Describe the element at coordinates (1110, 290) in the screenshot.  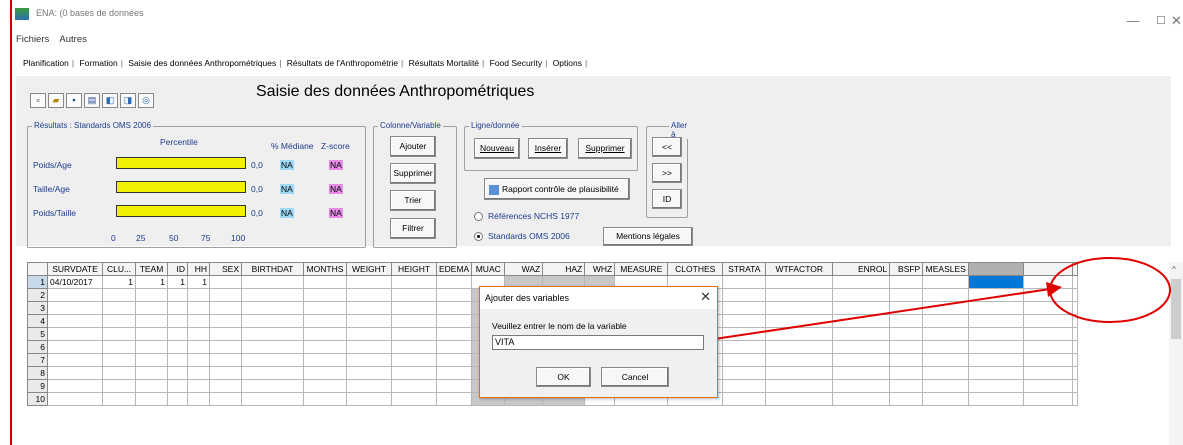
I see `annotation-circle` at that location.